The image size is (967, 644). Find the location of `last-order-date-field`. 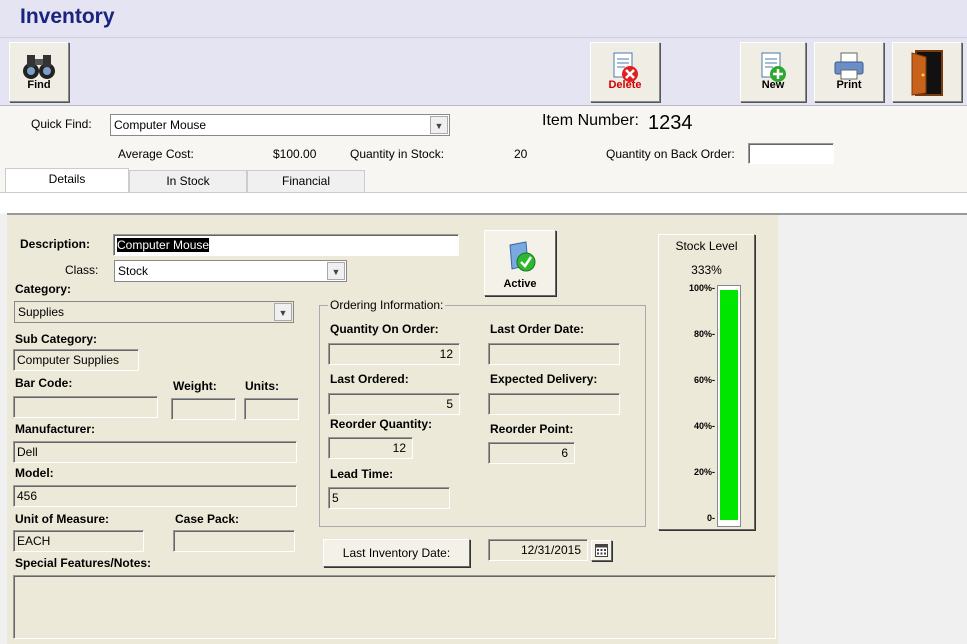

last-order-date-field is located at coordinates (554, 354).